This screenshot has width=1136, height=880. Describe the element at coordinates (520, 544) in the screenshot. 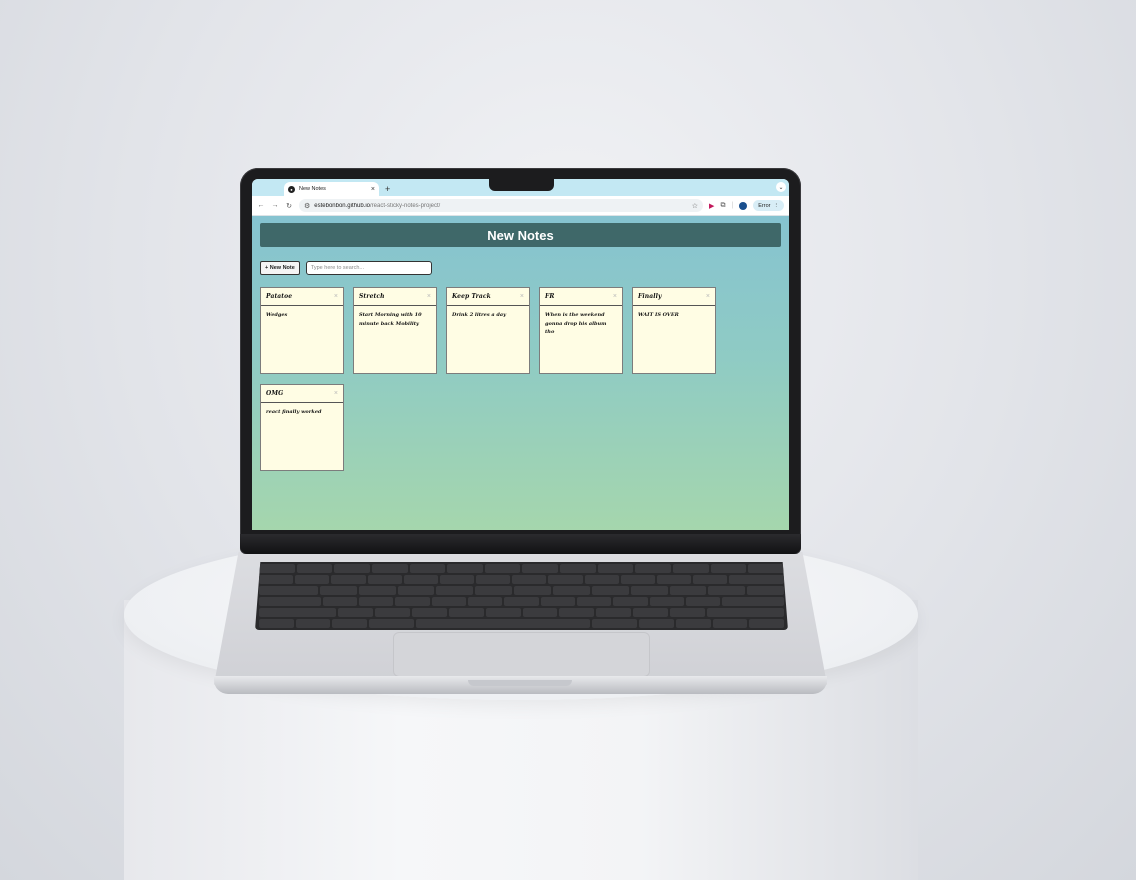

I see `laptop-hinge` at that location.